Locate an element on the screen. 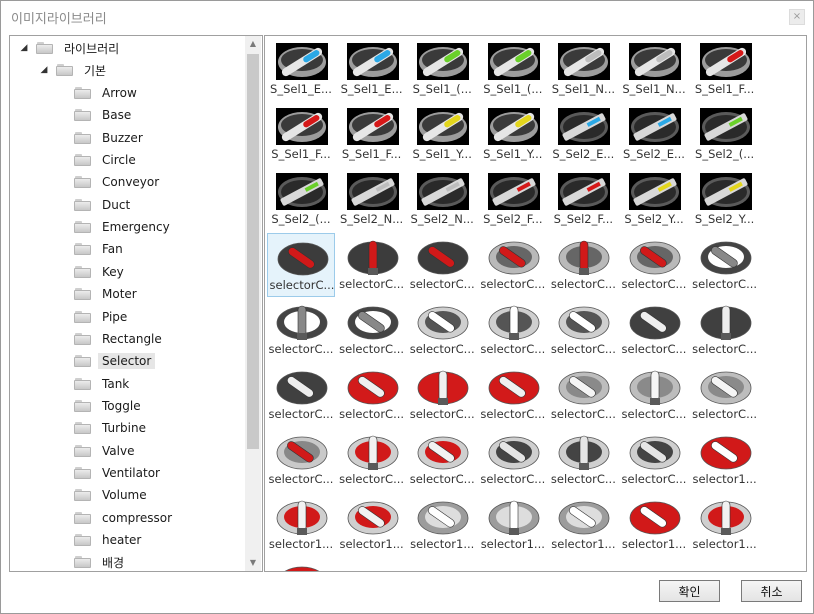  tree-item-leaf: Turbine is located at coordinates (110, 428).